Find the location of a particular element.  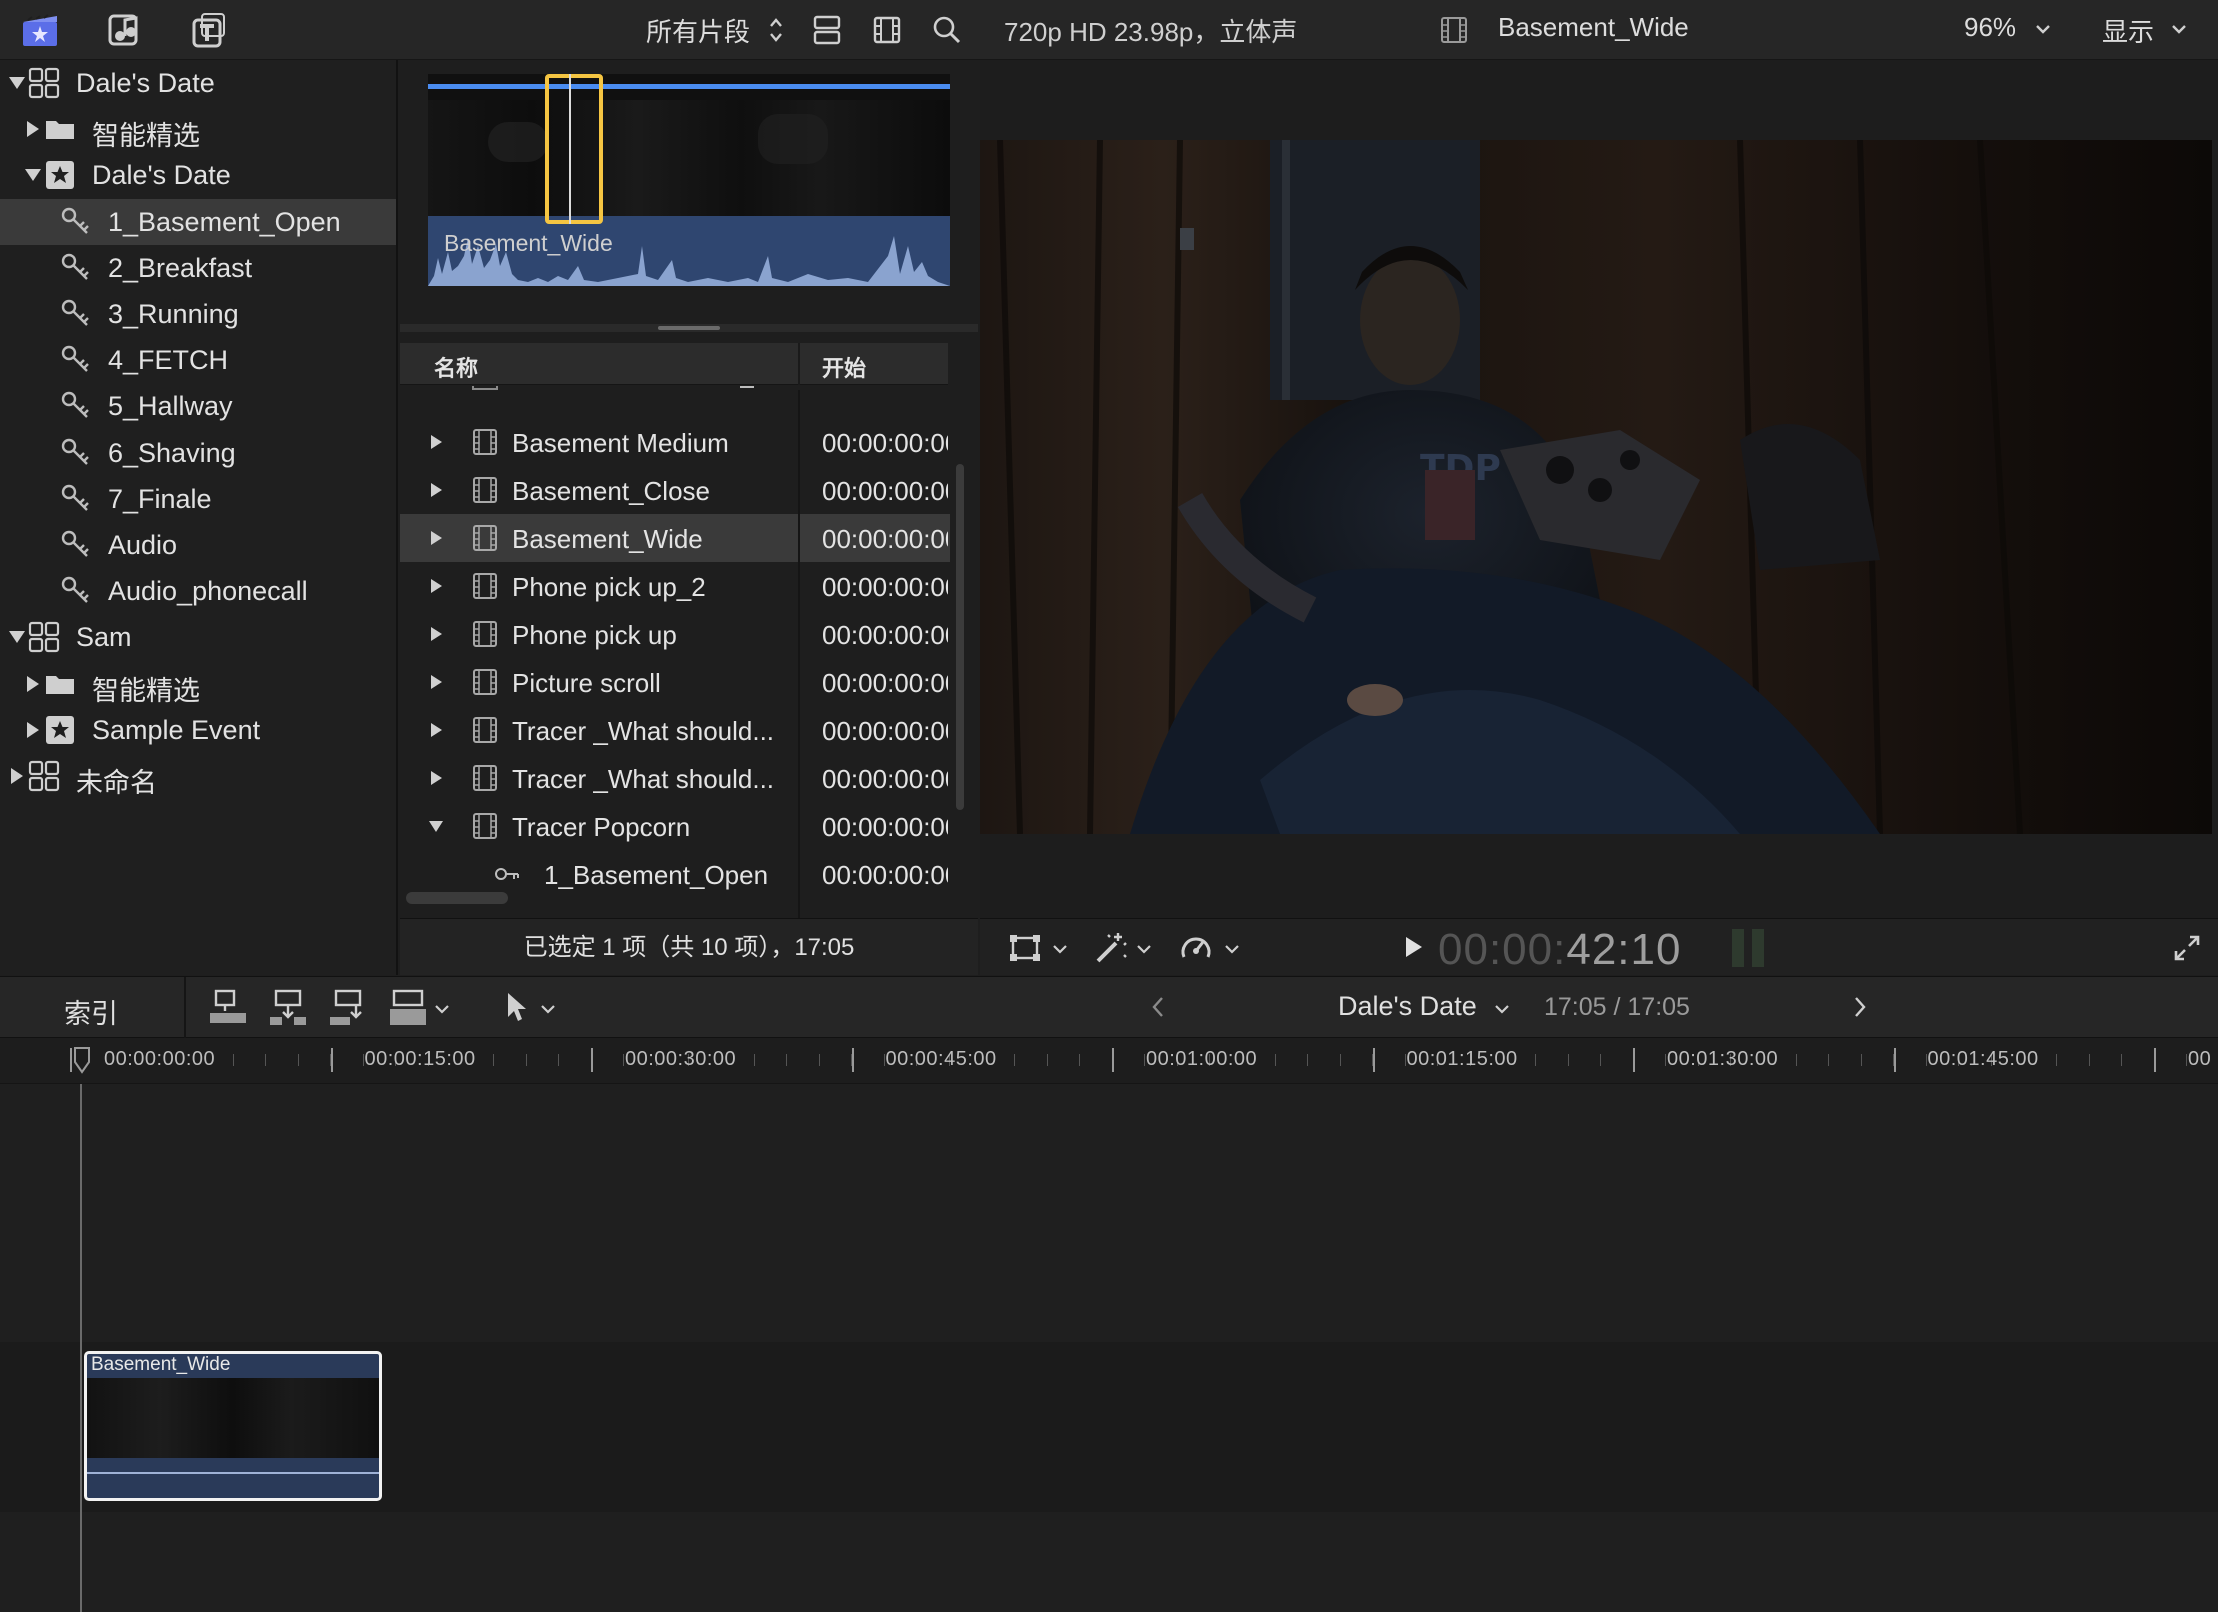

insert-clip-icon is located at coordinates (288, 1008).